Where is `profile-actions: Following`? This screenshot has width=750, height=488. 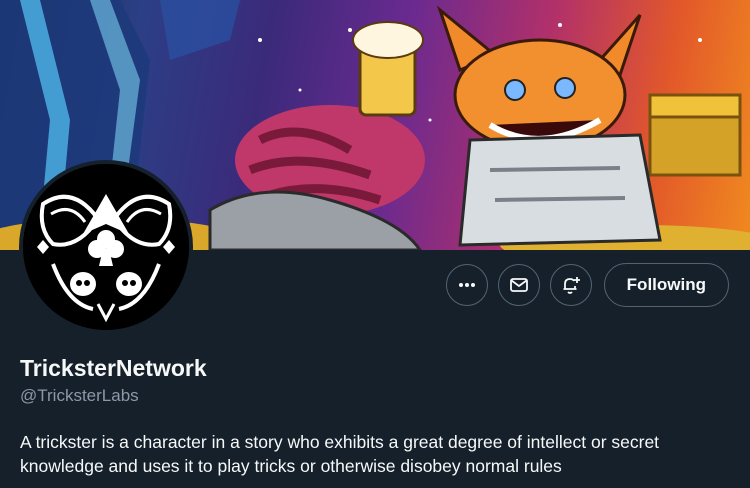 profile-actions: Following is located at coordinates (587, 285).